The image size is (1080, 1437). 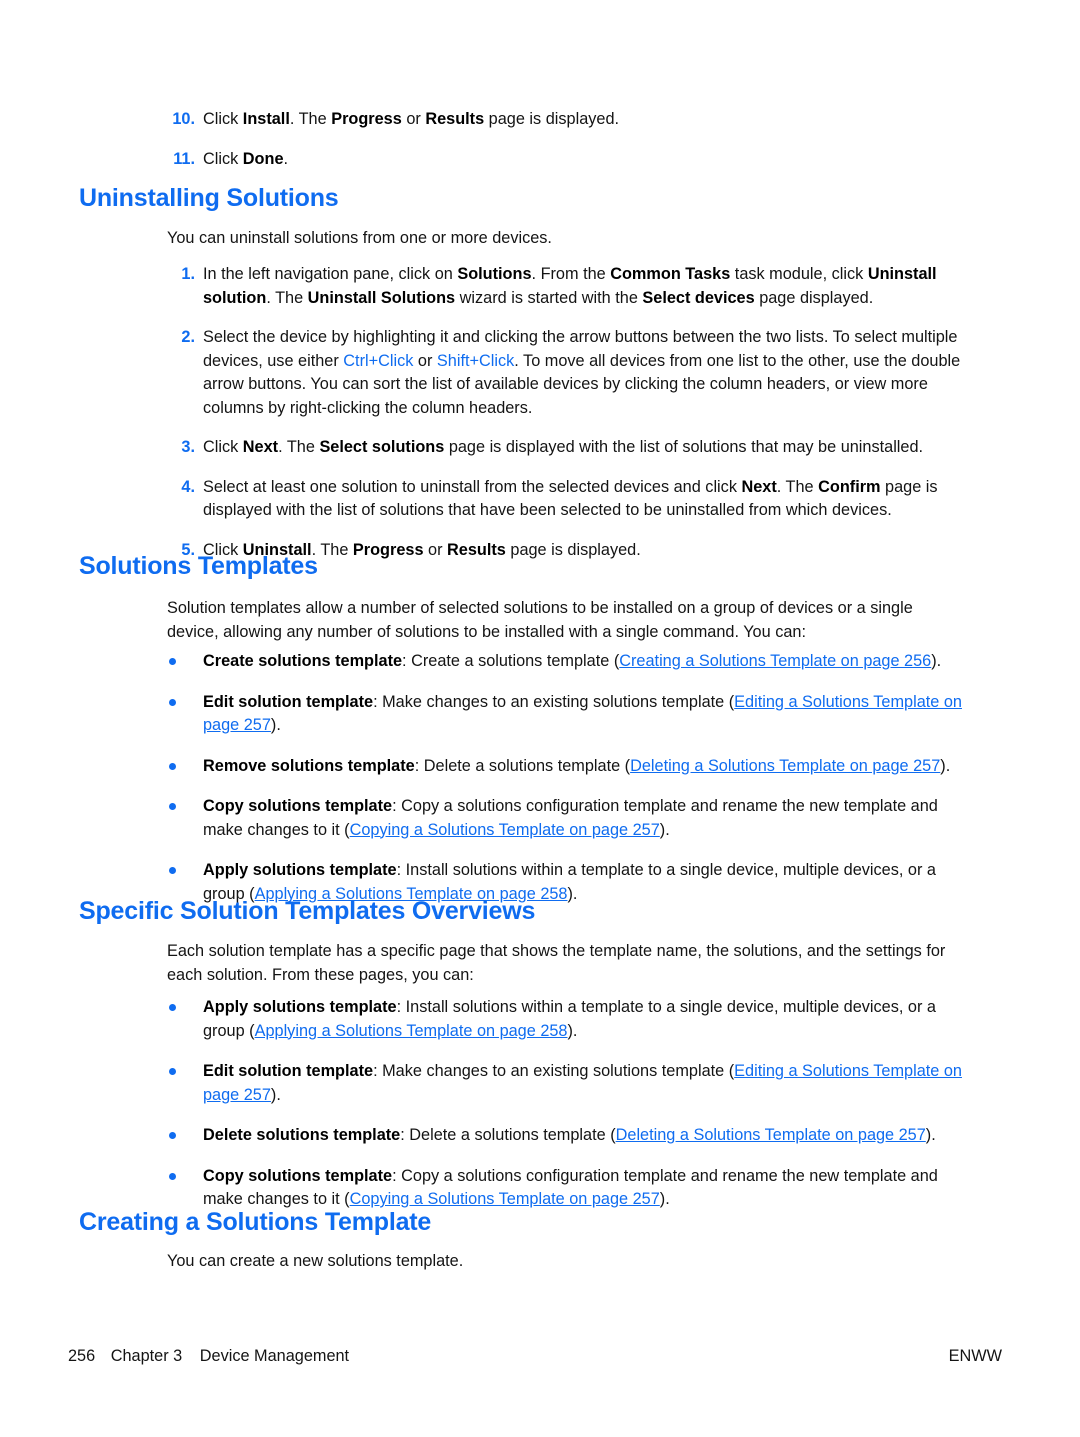 I want to click on footer-chapter-title: Device Management, so click(x=274, y=1356).